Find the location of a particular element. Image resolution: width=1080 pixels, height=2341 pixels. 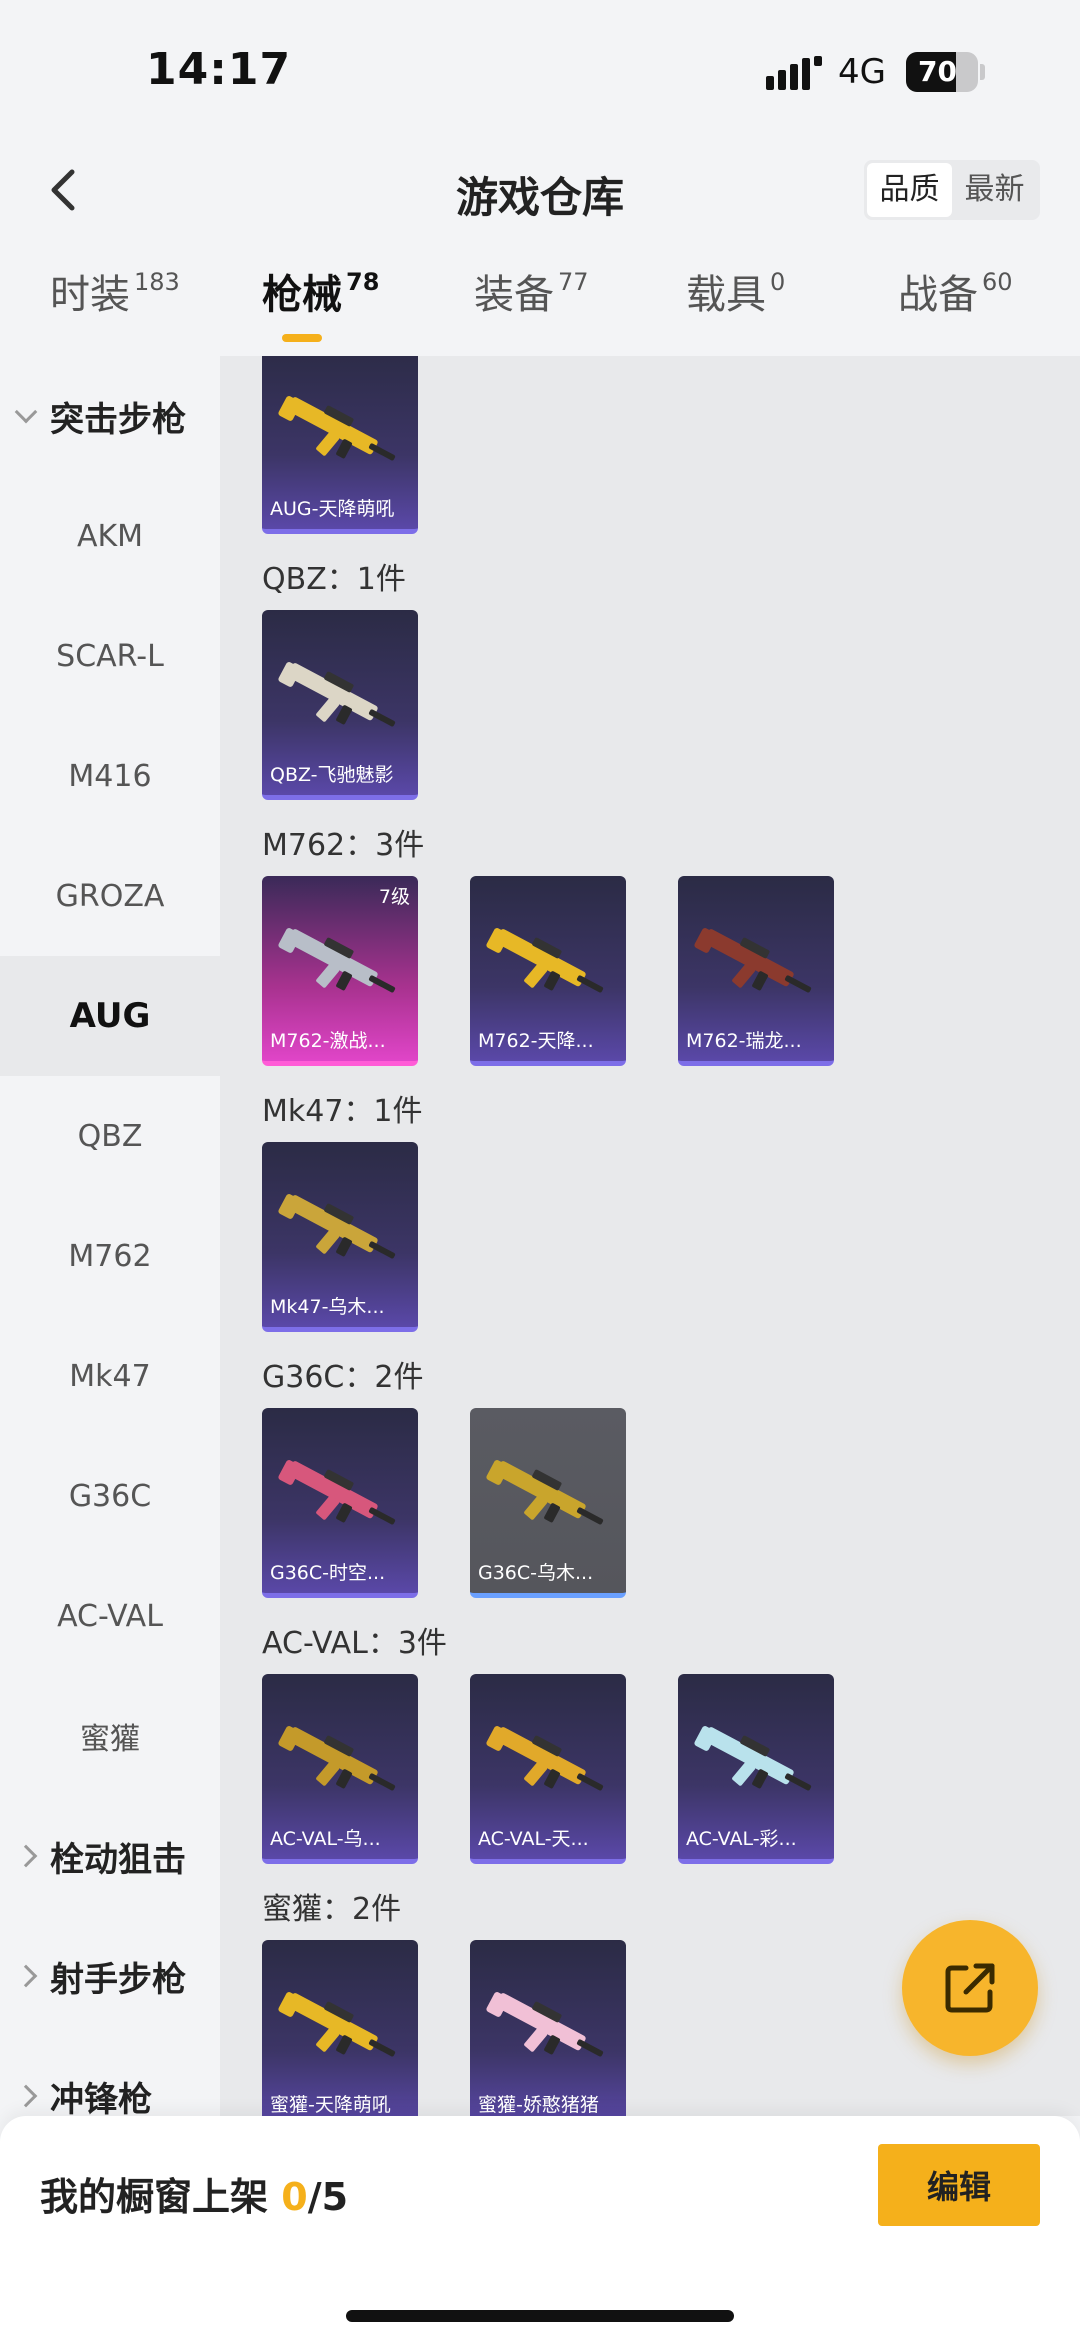

sort-option-quality: 品质 is located at coordinates (909, 190).